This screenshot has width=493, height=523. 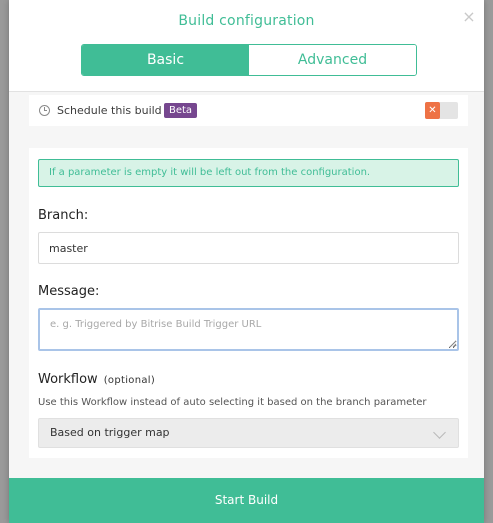 What do you see at coordinates (469, 17) in the screenshot?
I see `close-icon: ×` at bounding box center [469, 17].